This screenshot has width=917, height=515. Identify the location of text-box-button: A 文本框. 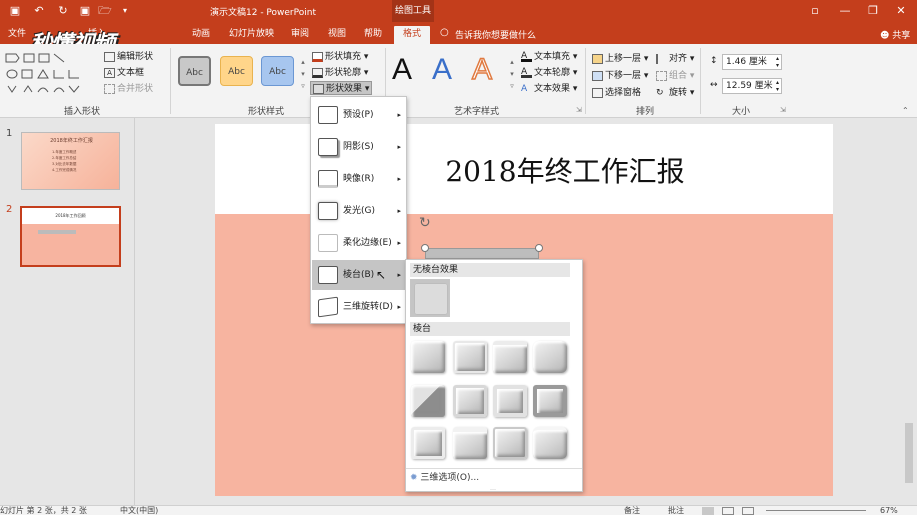
(124, 73).